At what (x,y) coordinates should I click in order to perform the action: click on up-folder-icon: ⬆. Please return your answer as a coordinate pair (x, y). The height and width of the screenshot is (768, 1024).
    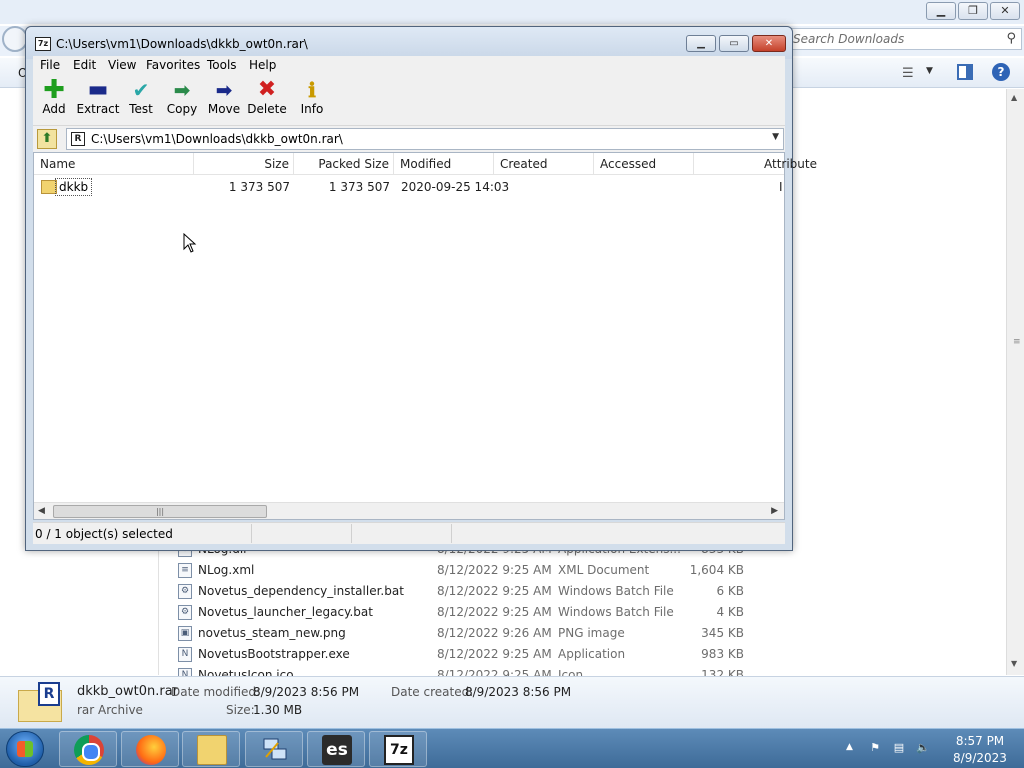
    Looking at the image, I should click on (47, 139).